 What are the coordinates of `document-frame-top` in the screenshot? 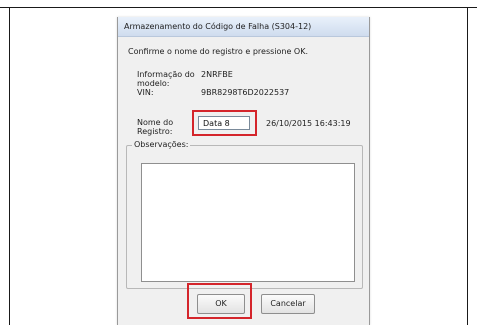 It's located at (238, 7).